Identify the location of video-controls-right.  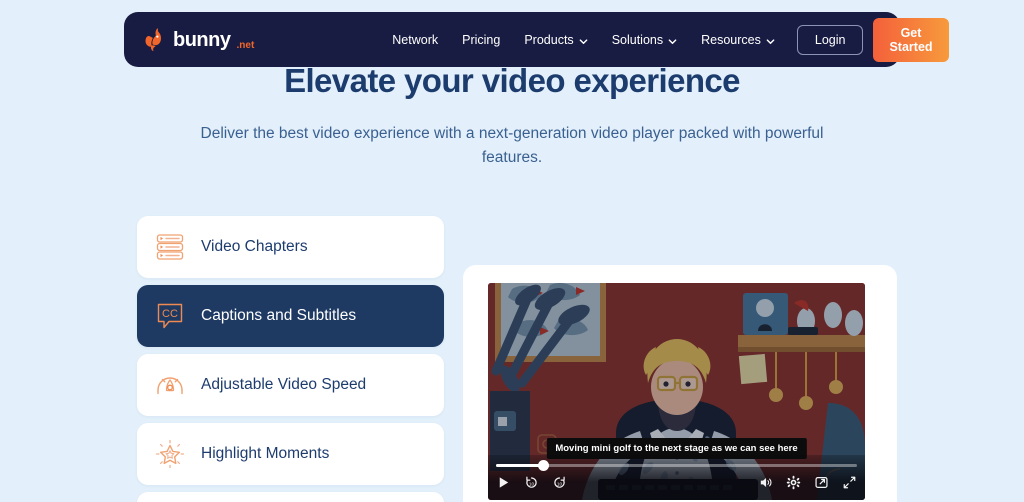
(807, 482).